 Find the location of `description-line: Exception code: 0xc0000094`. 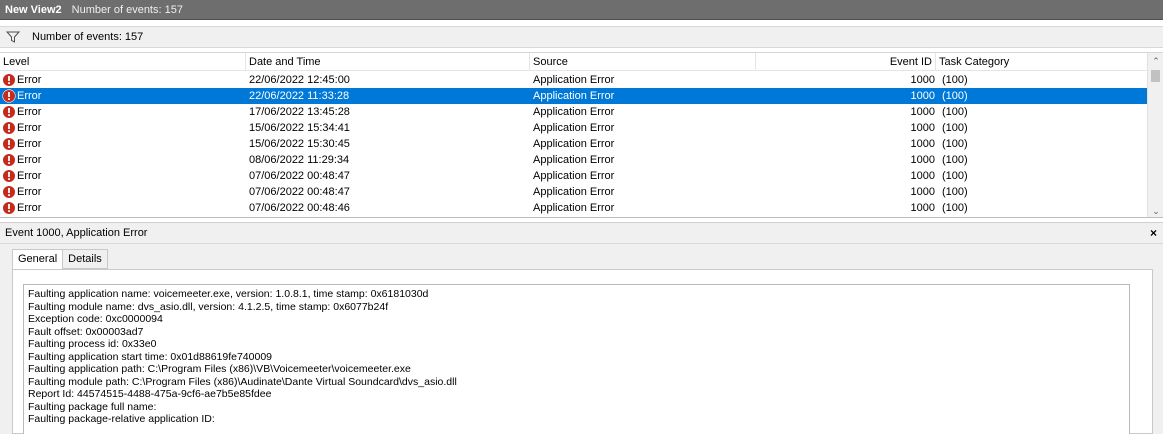

description-line: Exception code: 0xc0000094 is located at coordinates (95, 319).